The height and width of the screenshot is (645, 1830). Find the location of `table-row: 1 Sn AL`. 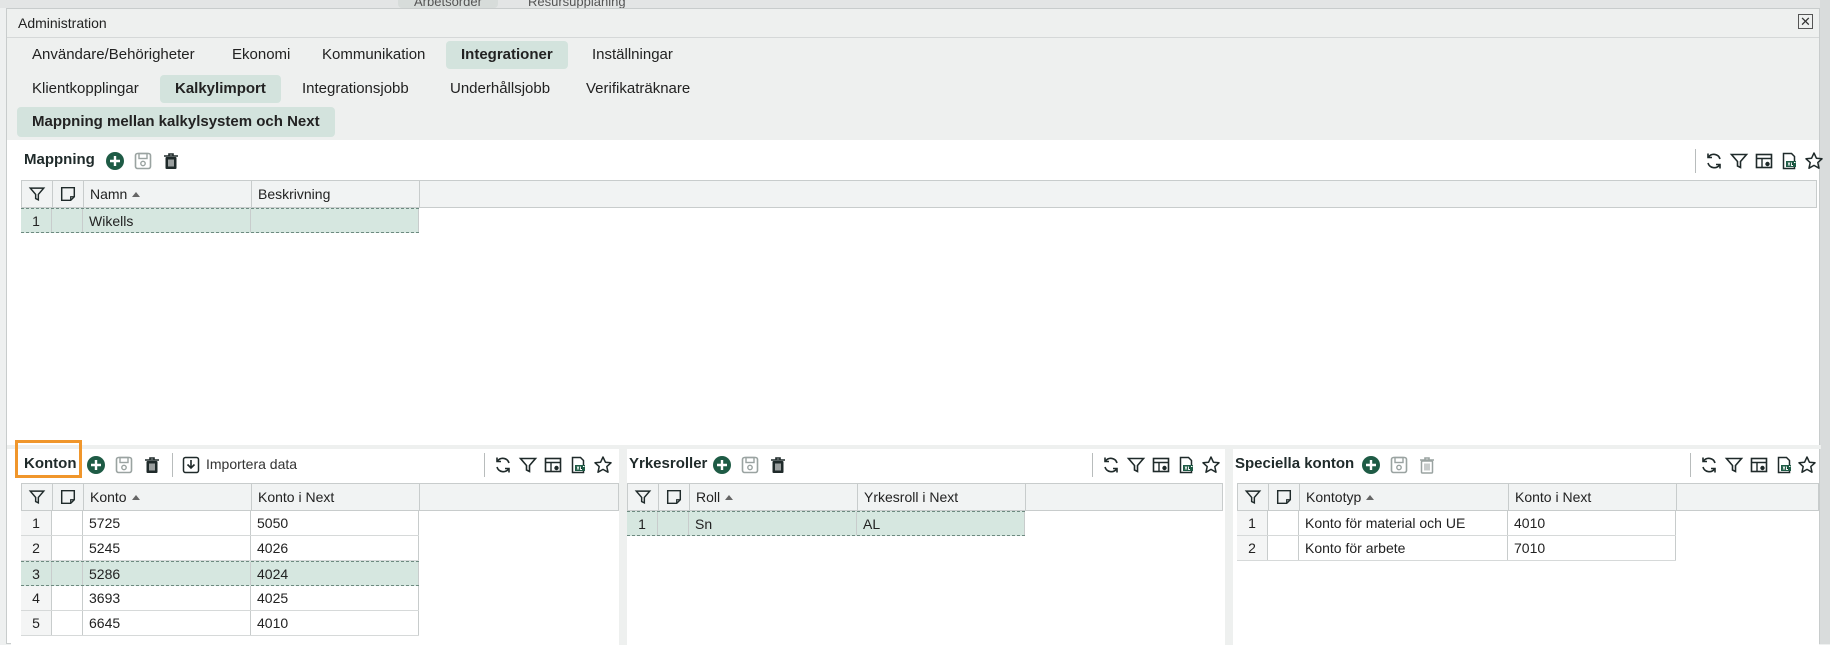

table-row: 1 Sn AL is located at coordinates (826, 523).